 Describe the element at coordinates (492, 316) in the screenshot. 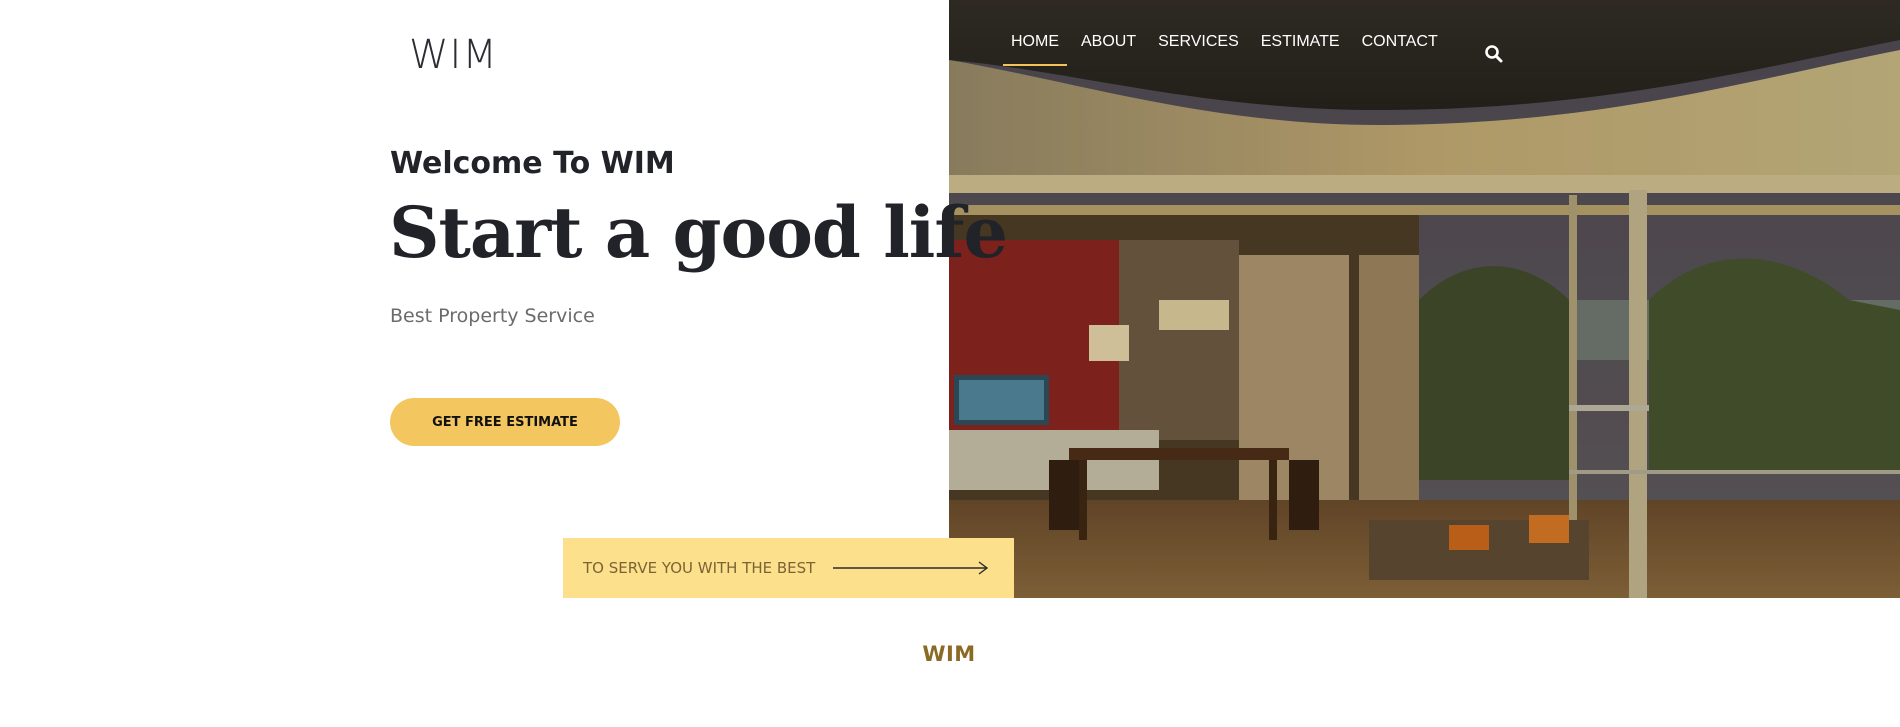

I see `hero-subtitle: Best Property Service` at that location.